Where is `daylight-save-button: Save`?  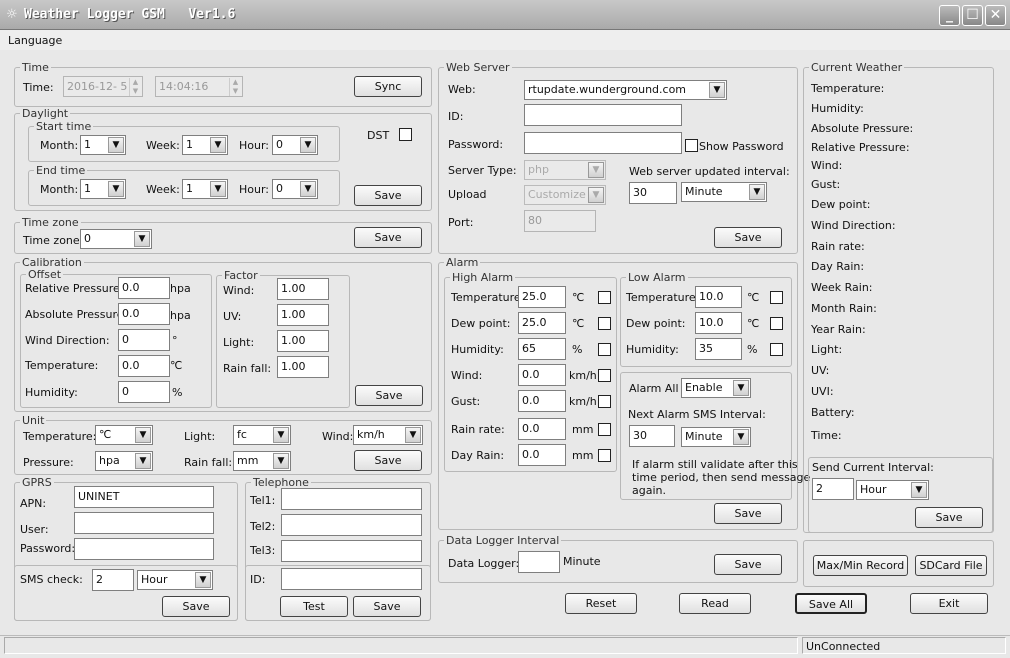 daylight-save-button: Save is located at coordinates (388, 195).